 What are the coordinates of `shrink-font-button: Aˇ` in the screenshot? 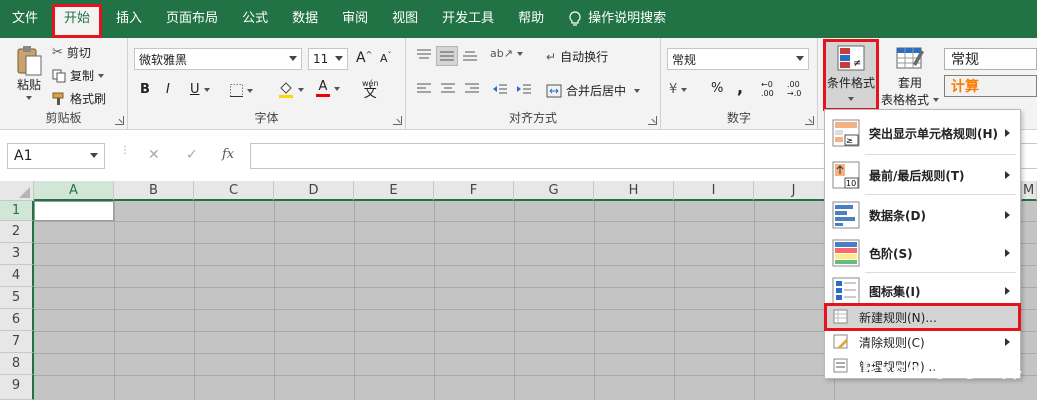 It's located at (386, 58).